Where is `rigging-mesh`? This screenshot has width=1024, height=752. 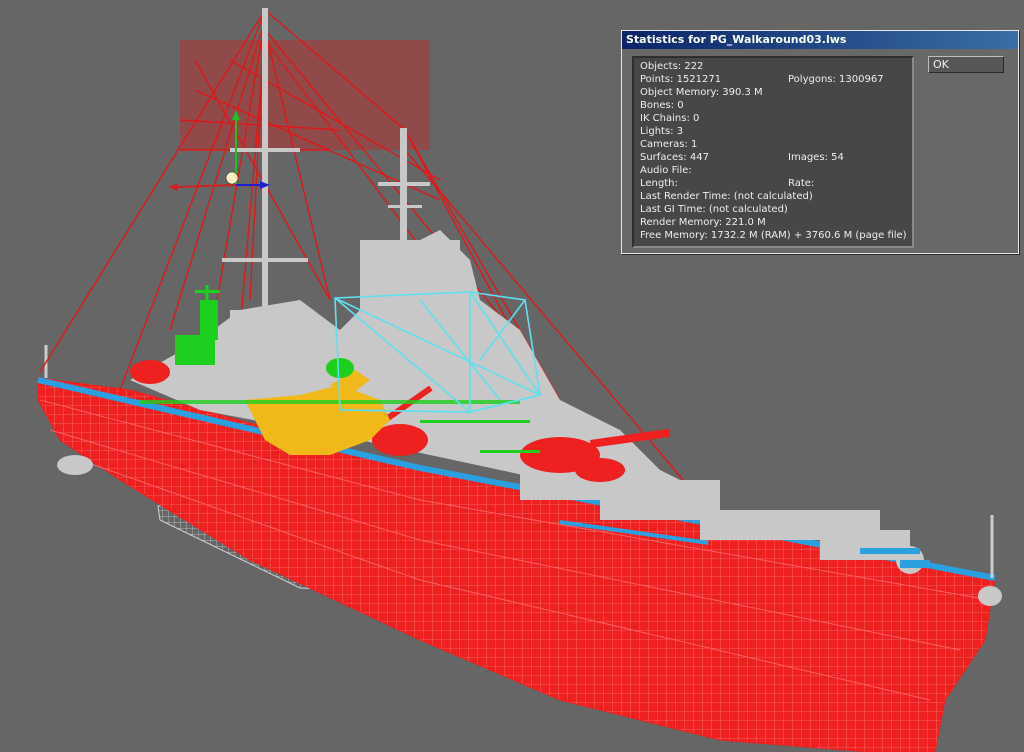
rigging-mesh is located at coordinates (305, 95).